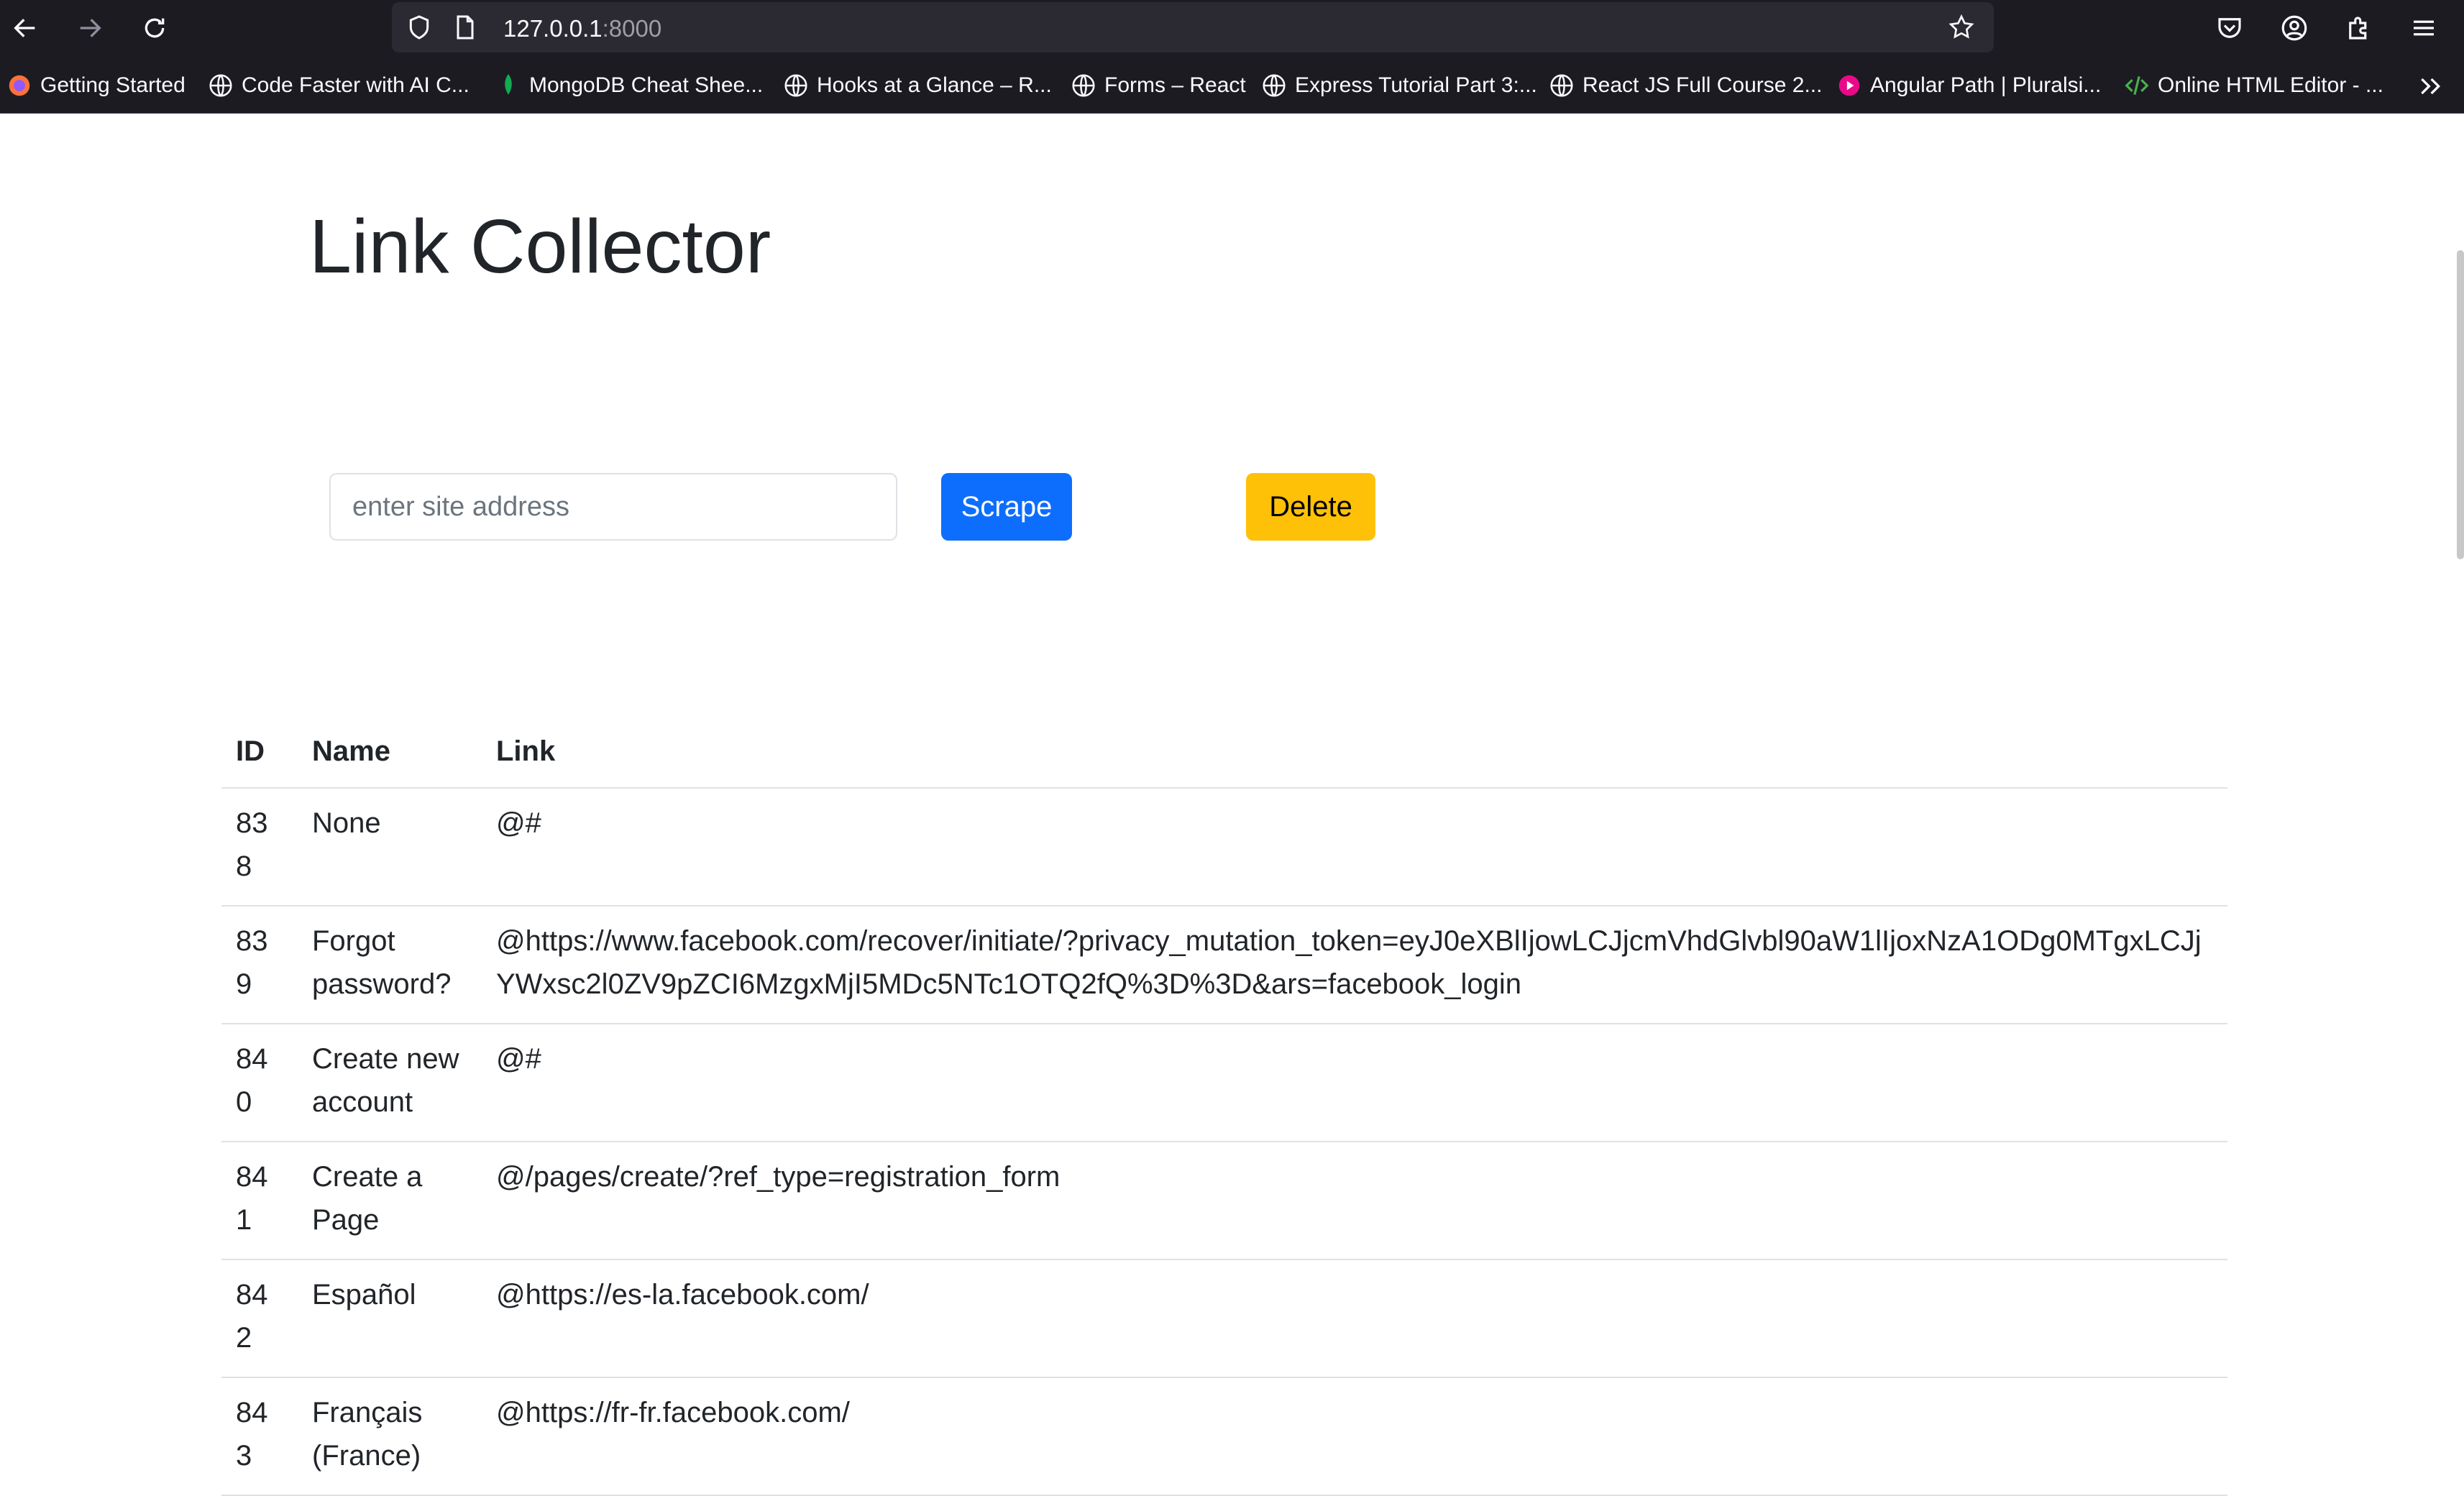 The height and width of the screenshot is (1496, 2464). What do you see at coordinates (465, 28) in the screenshot?
I see `page-info-icon` at bounding box center [465, 28].